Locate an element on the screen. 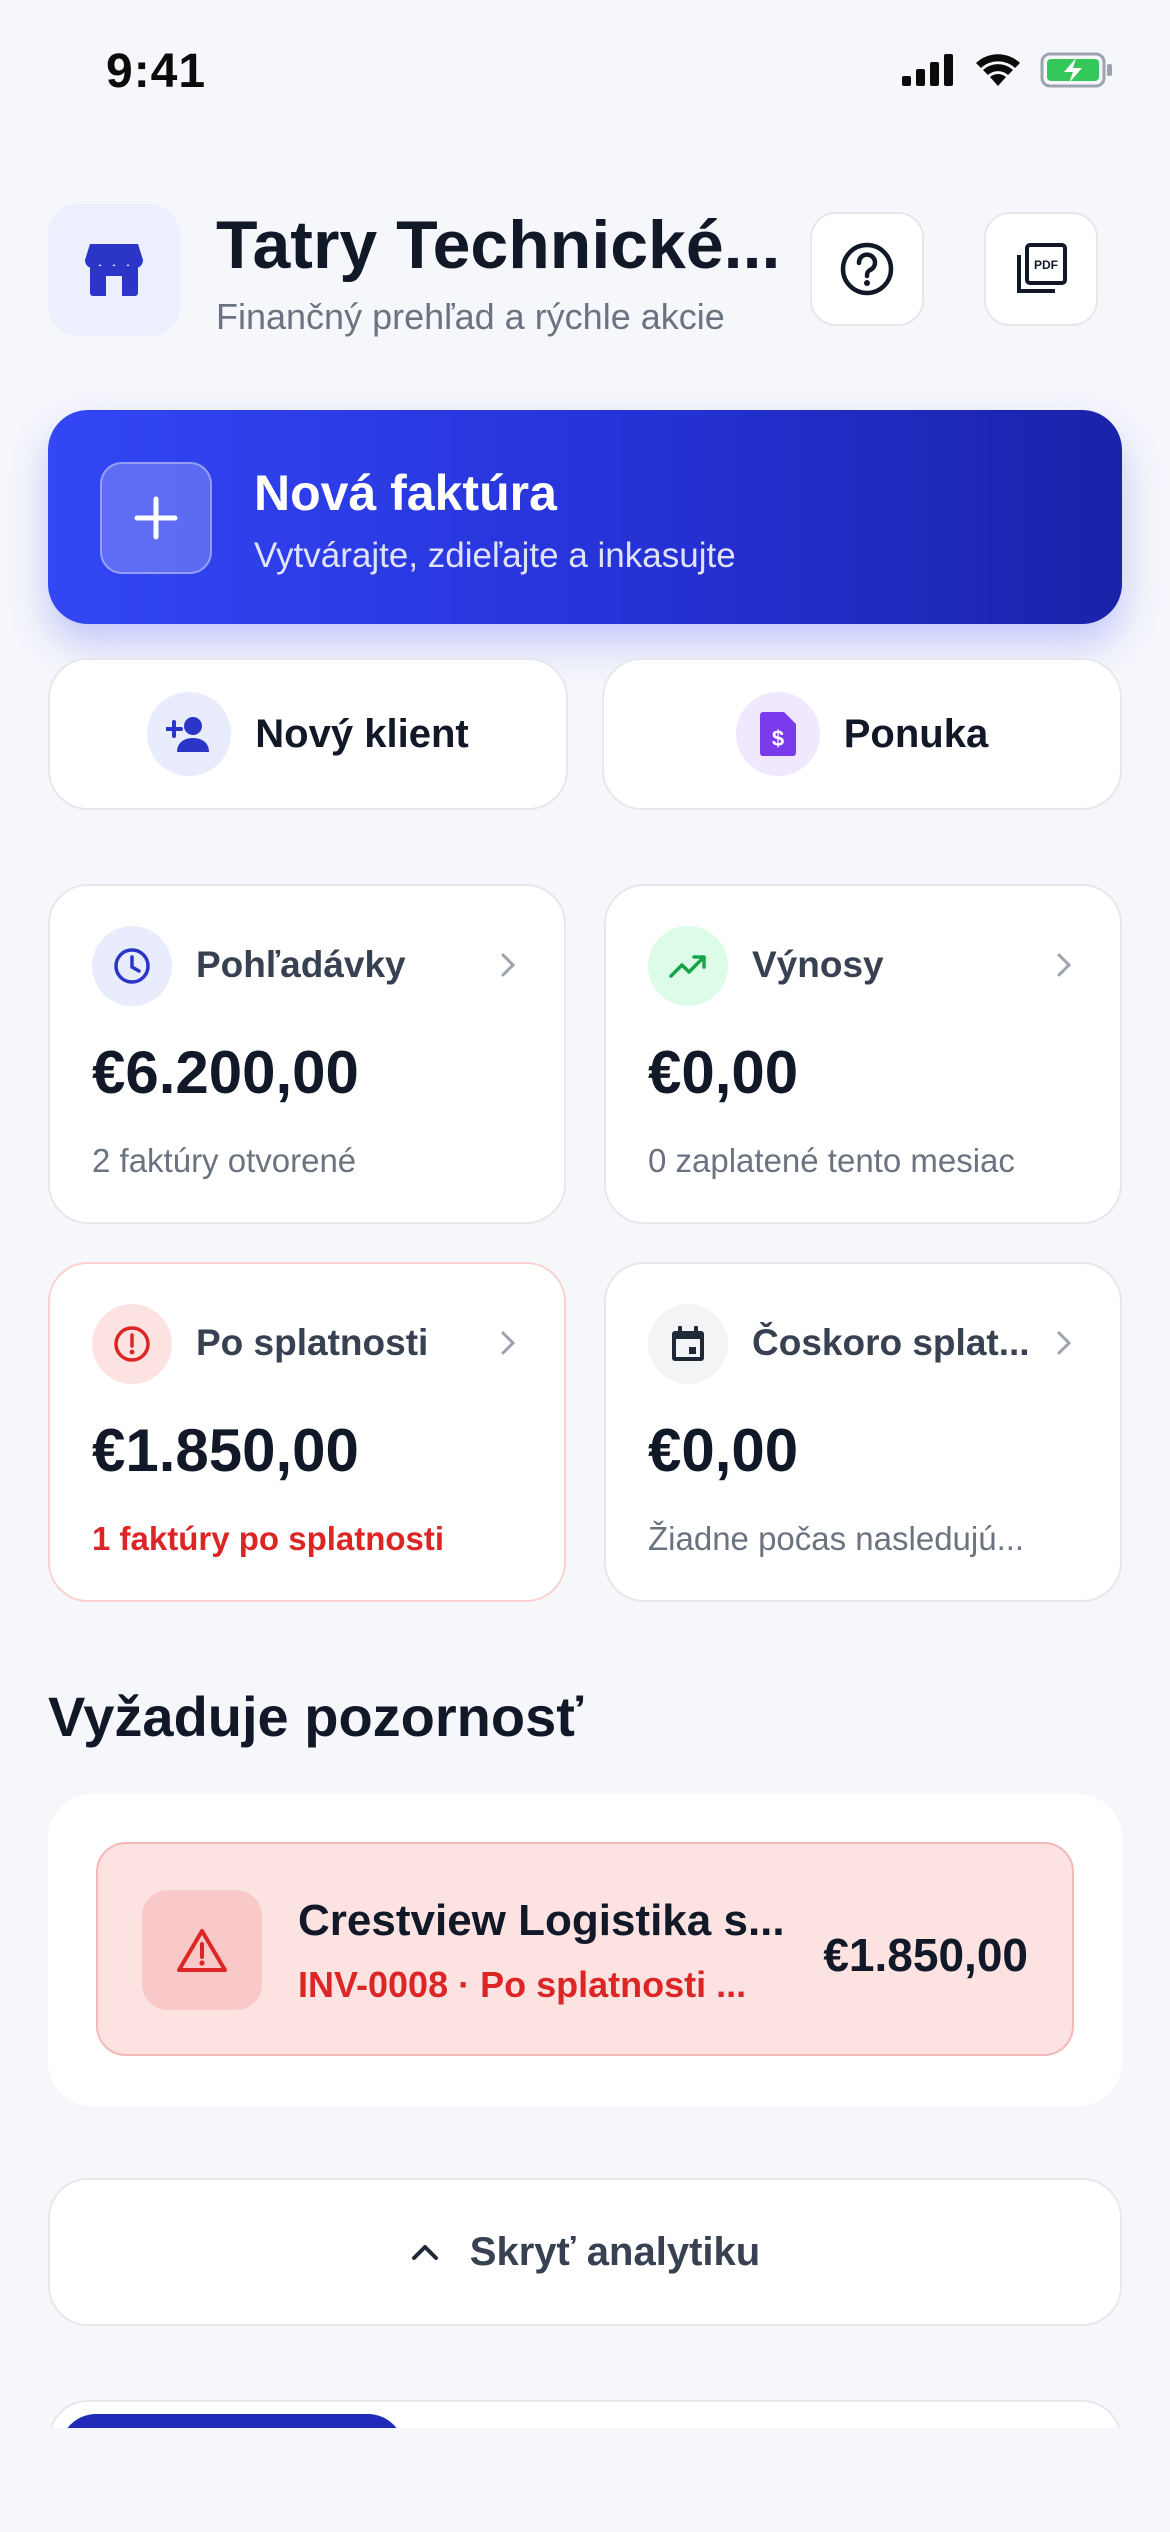 The image size is (1170, 2532). stat-card-revenue: Výnosy €0,00 0 zaplatené tento mesiac is located at coordinates (863, 1054).